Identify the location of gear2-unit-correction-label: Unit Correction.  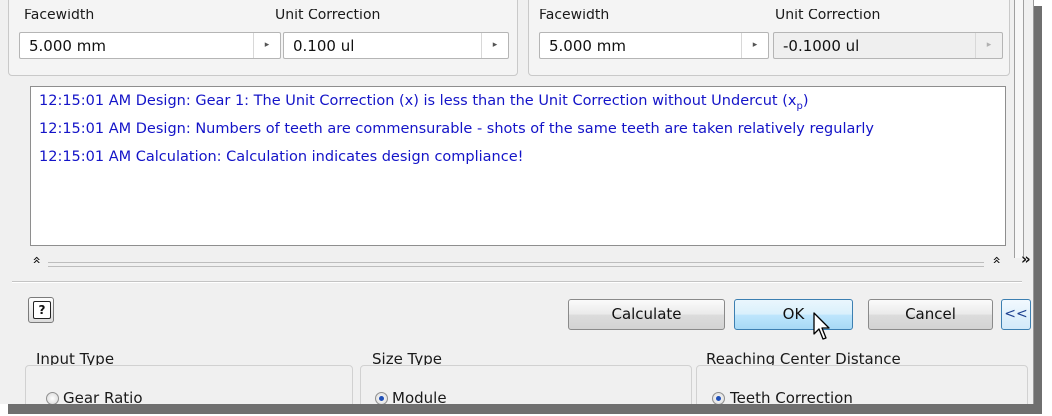
(828, 15).